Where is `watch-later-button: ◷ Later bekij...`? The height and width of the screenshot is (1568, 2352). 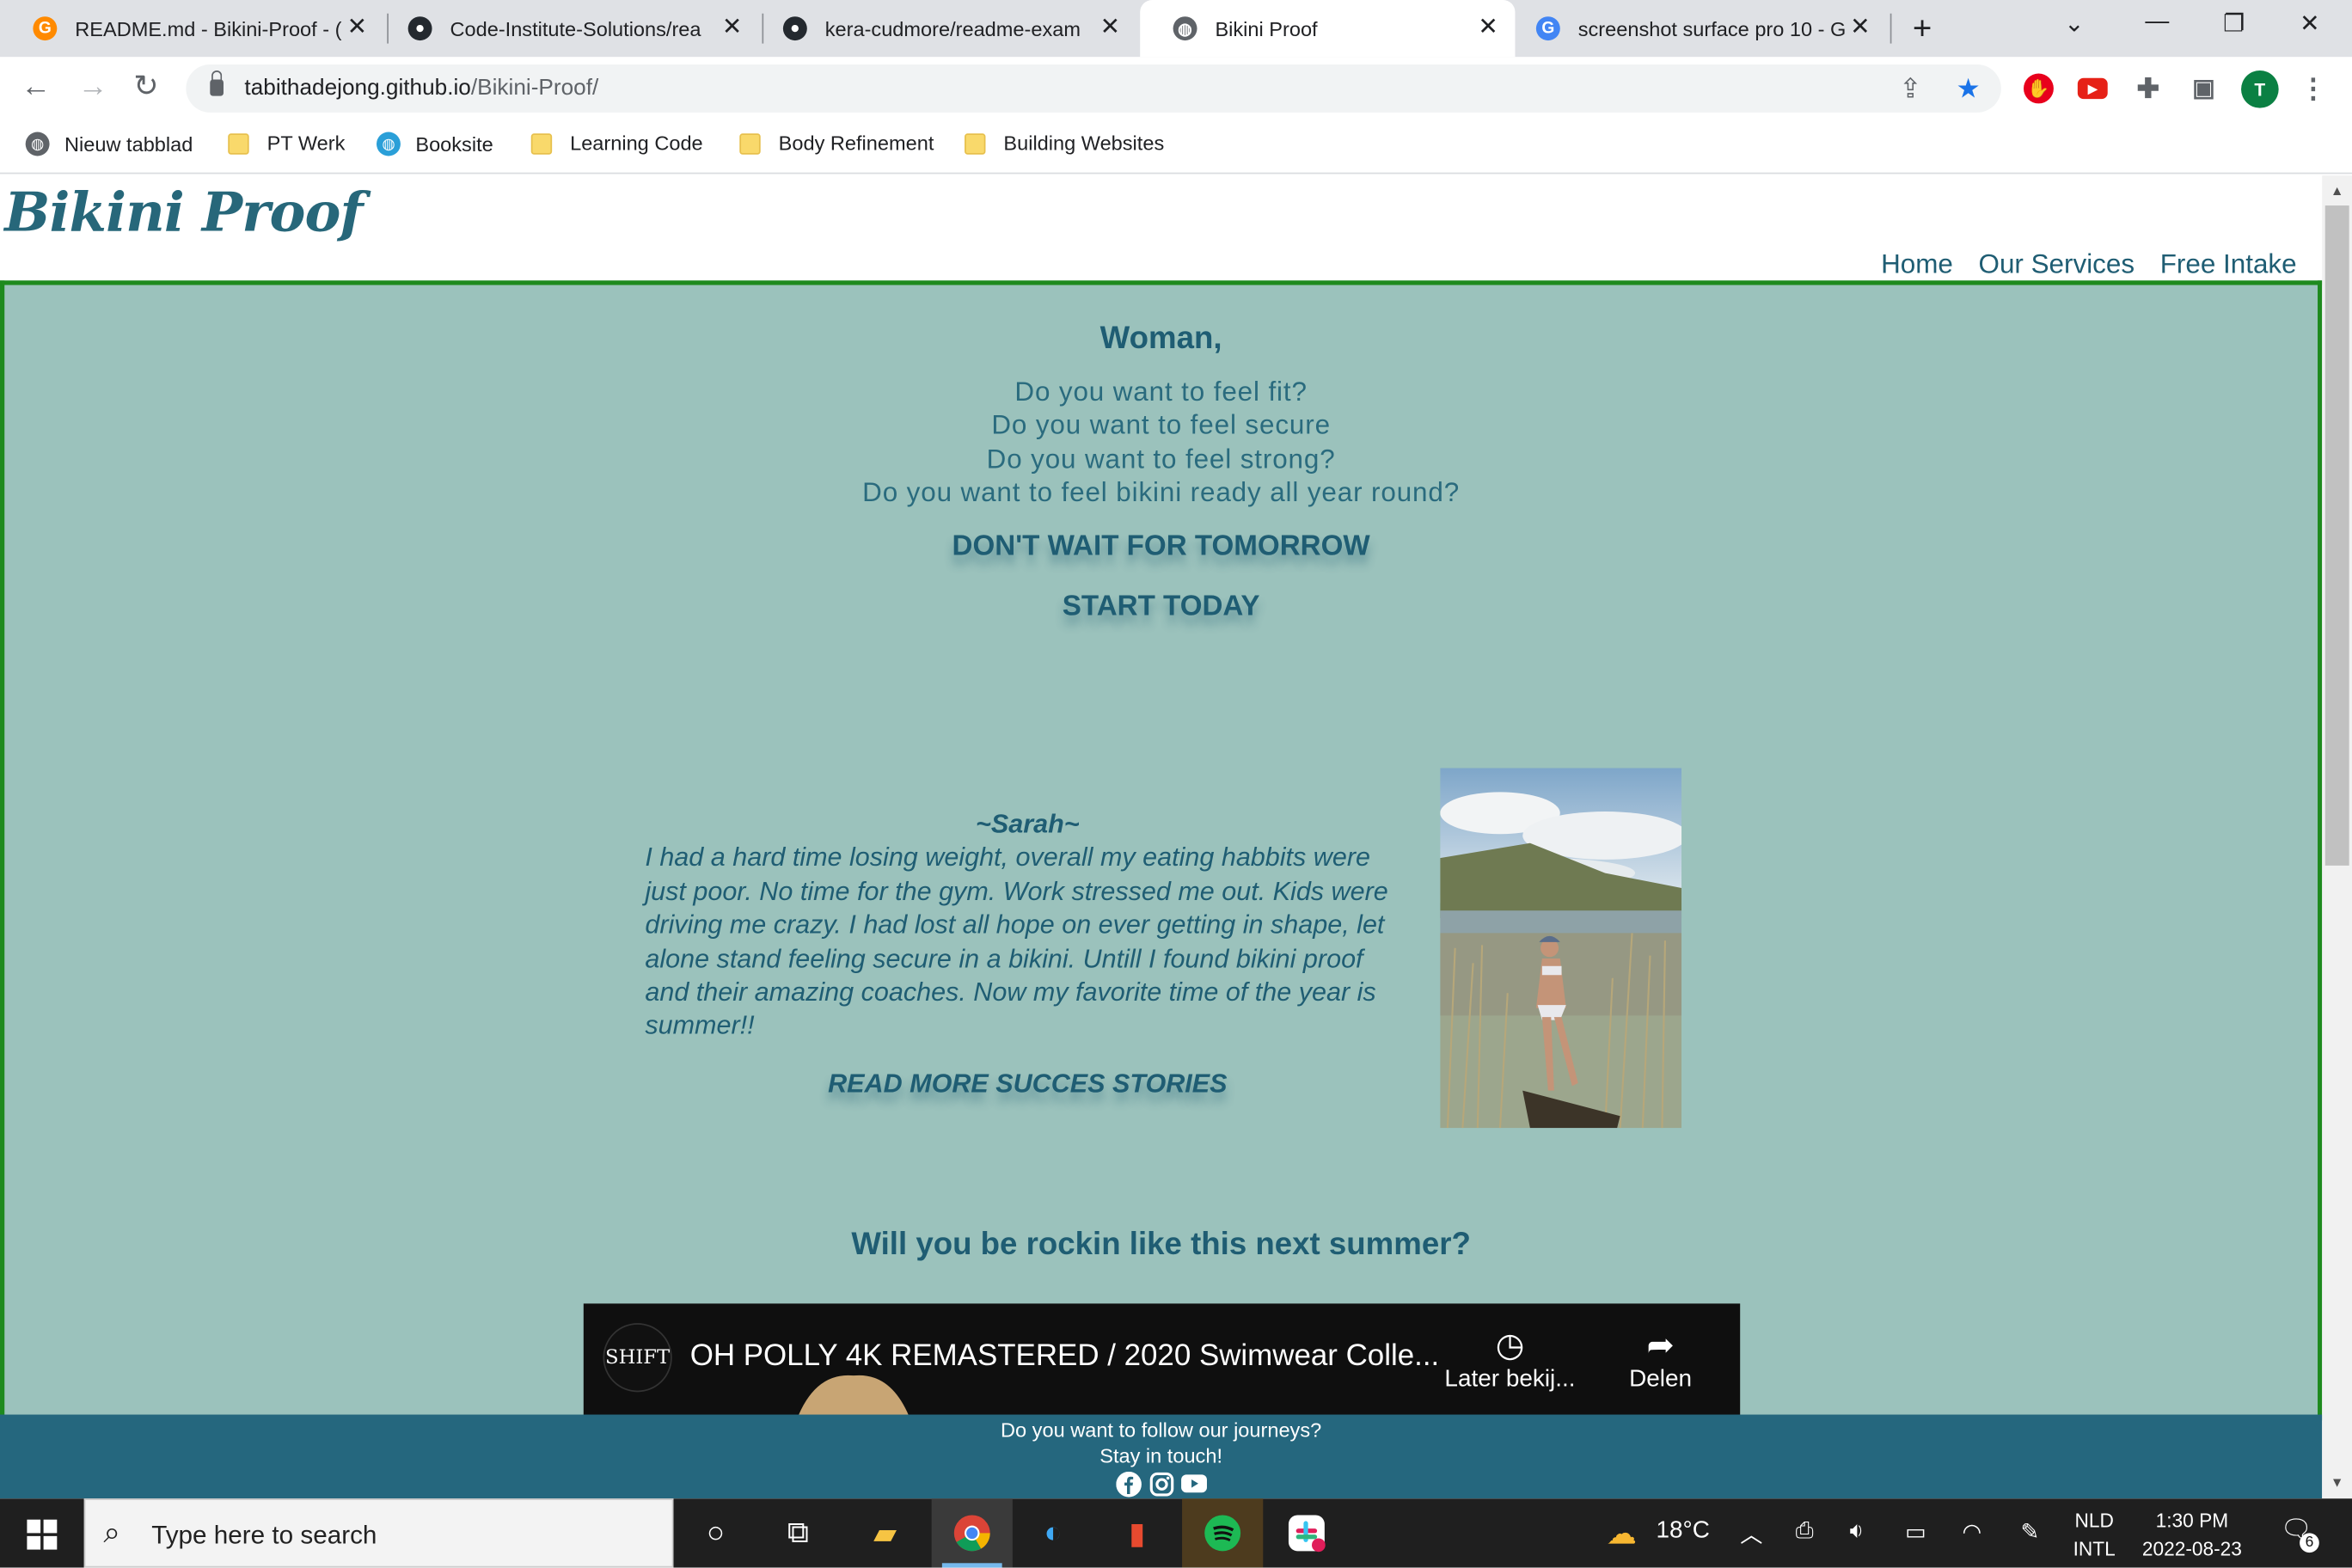 watch-later-button: ◷ Later bekij... is located at coordinates (1509, 1359).